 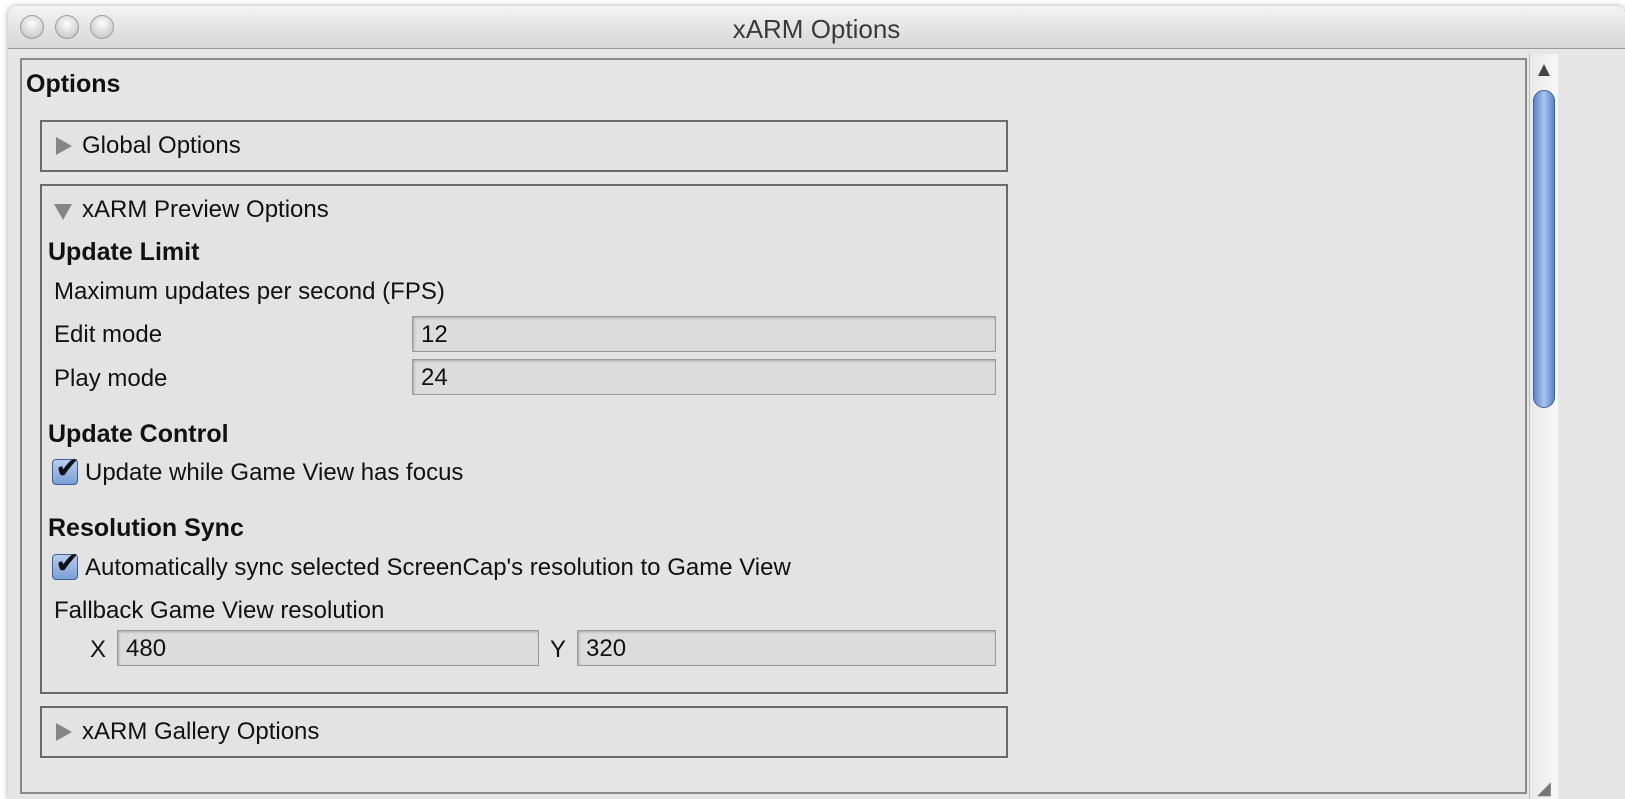 What do you see at coordinates (328, 648) in the screenshot?
I see `fallback-x-input: 480` at bounding box center [328, 648].